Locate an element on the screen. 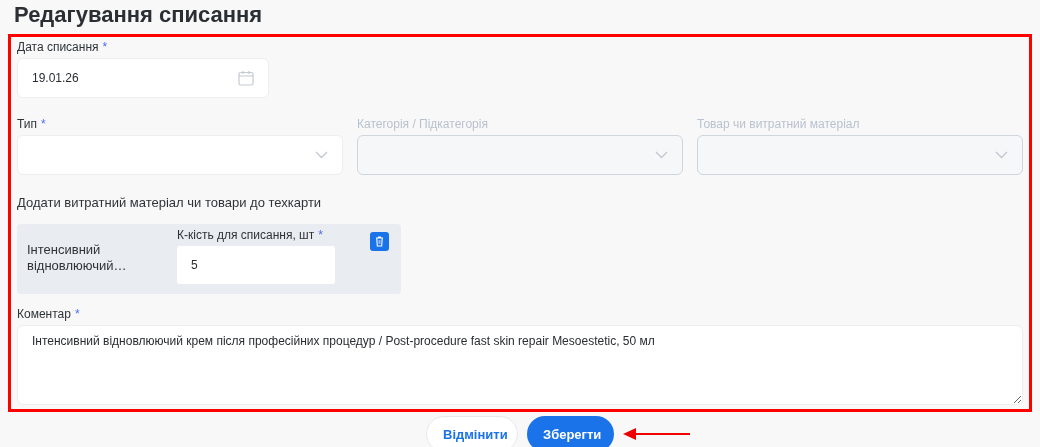 The image size is (1040, 447). cancel-button: Відмінити is located at coordinates (472, 431).